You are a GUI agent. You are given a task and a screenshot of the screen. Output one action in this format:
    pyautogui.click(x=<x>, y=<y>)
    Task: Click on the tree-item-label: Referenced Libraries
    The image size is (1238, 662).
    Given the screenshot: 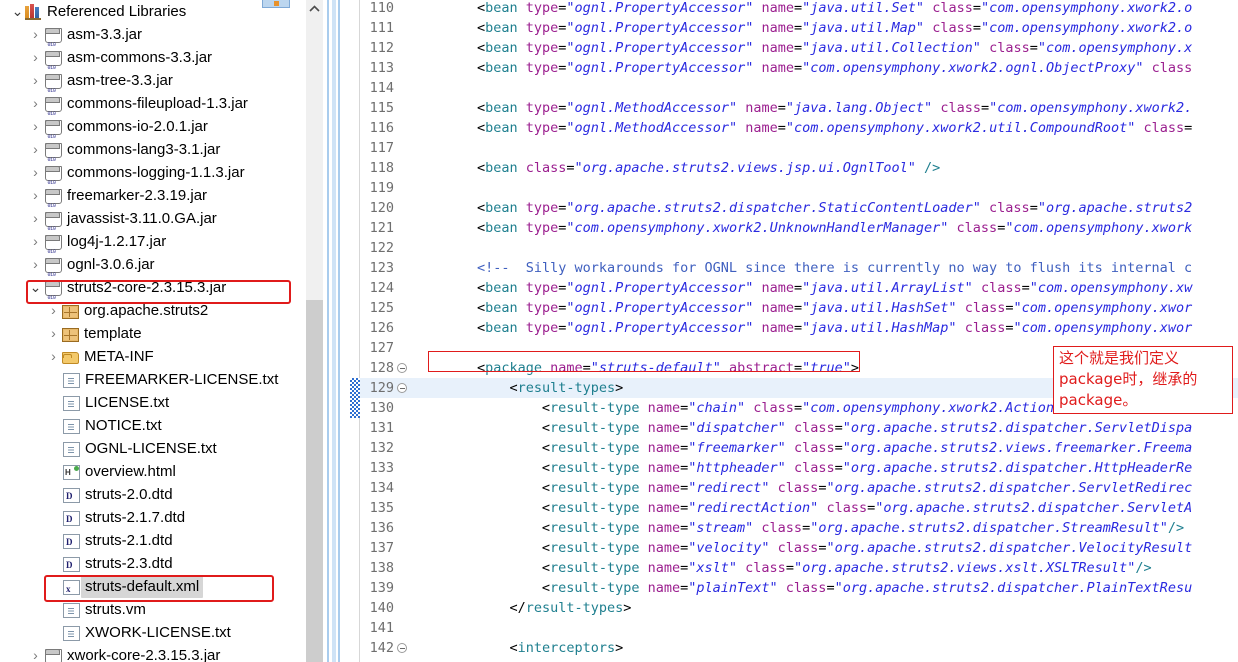 What is the action you would take?
    pyautogui.click(x=117, y=11)
    